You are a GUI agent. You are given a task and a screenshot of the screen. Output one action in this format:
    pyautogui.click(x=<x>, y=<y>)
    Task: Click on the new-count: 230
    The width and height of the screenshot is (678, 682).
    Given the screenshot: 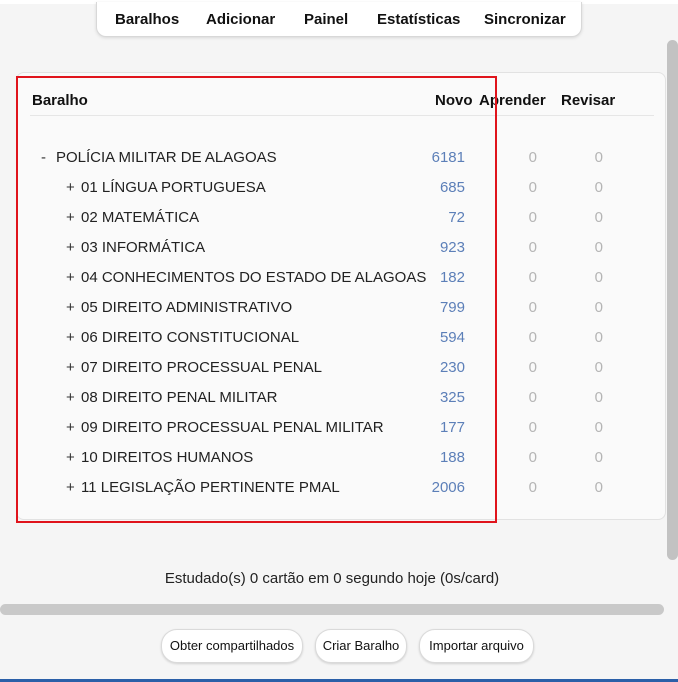 What is the action you would take?
    pyautogui.click(x=452, y=367)
    